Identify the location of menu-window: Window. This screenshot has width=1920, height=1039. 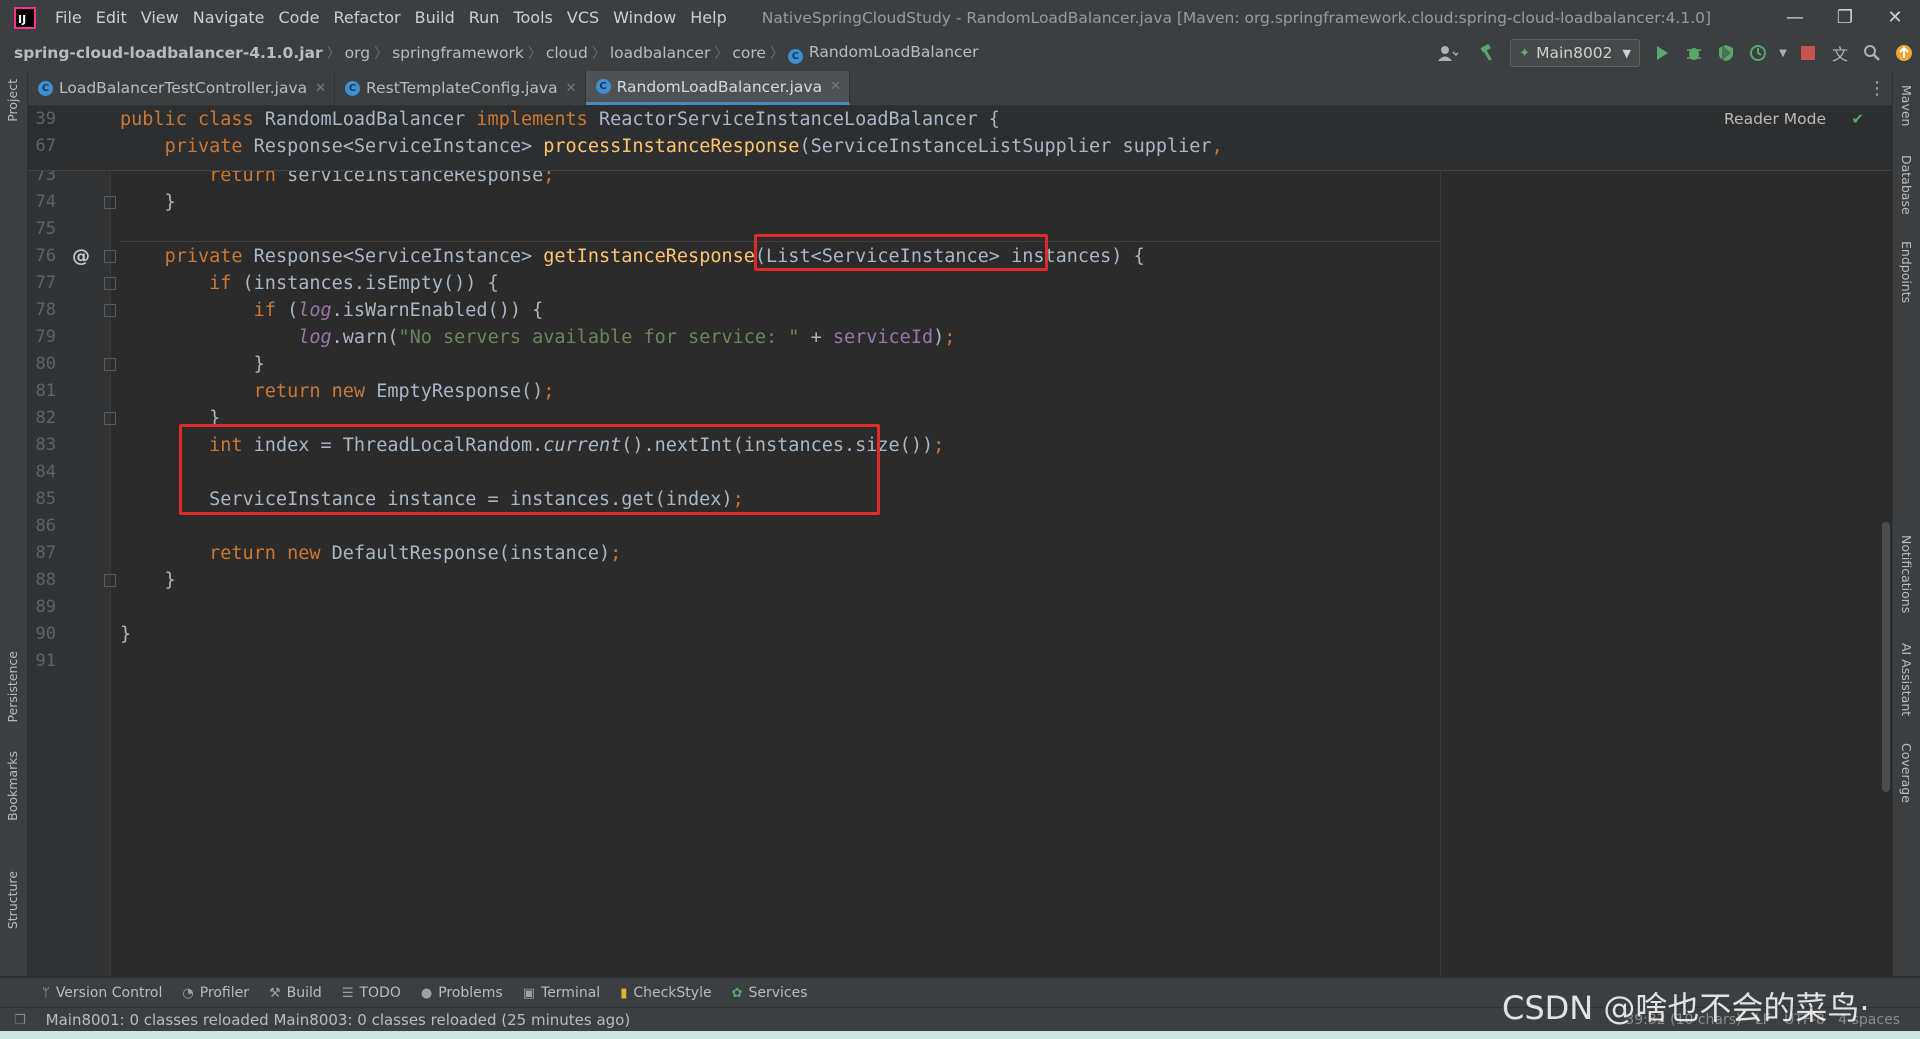
(644, 17).